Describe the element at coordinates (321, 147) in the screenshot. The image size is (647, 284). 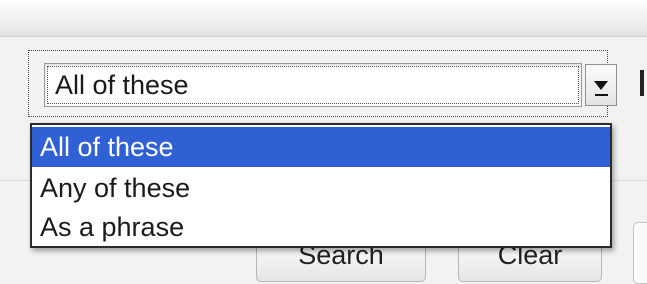
I see `option-all-of-these: All of these` at that location.